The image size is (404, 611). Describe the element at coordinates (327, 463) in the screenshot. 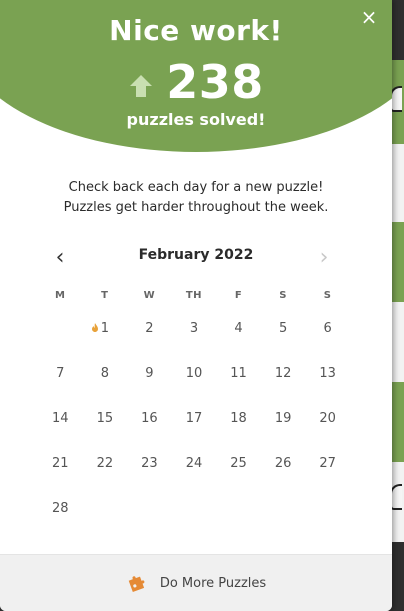

I see `calendar-day: 27` at that location.